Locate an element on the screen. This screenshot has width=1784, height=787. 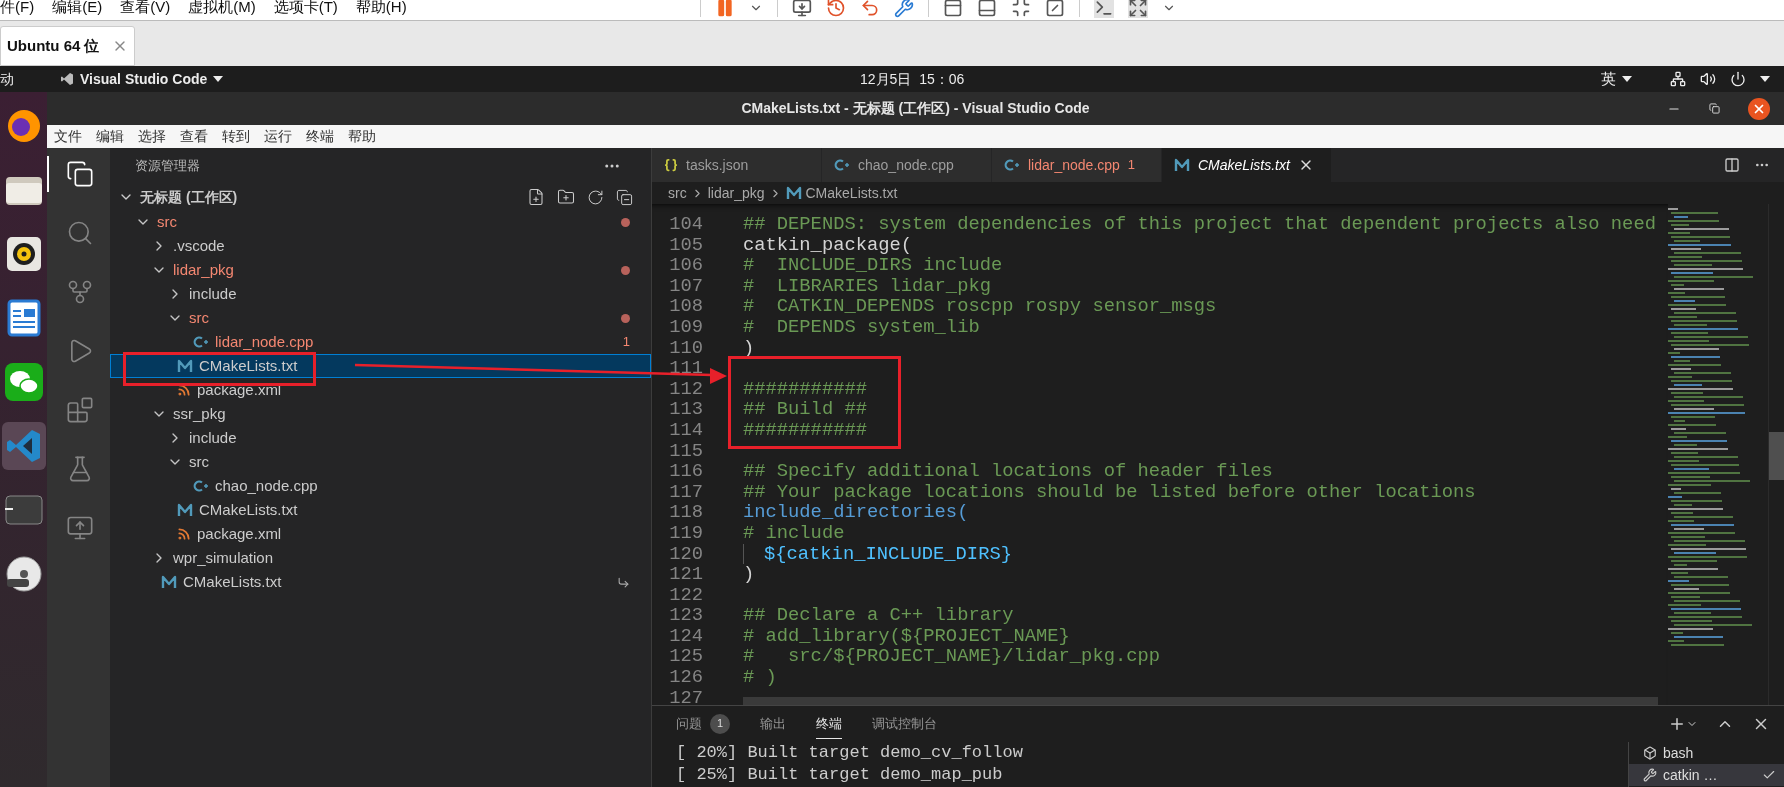
volume-icon is located at coordinates (1708, 79).